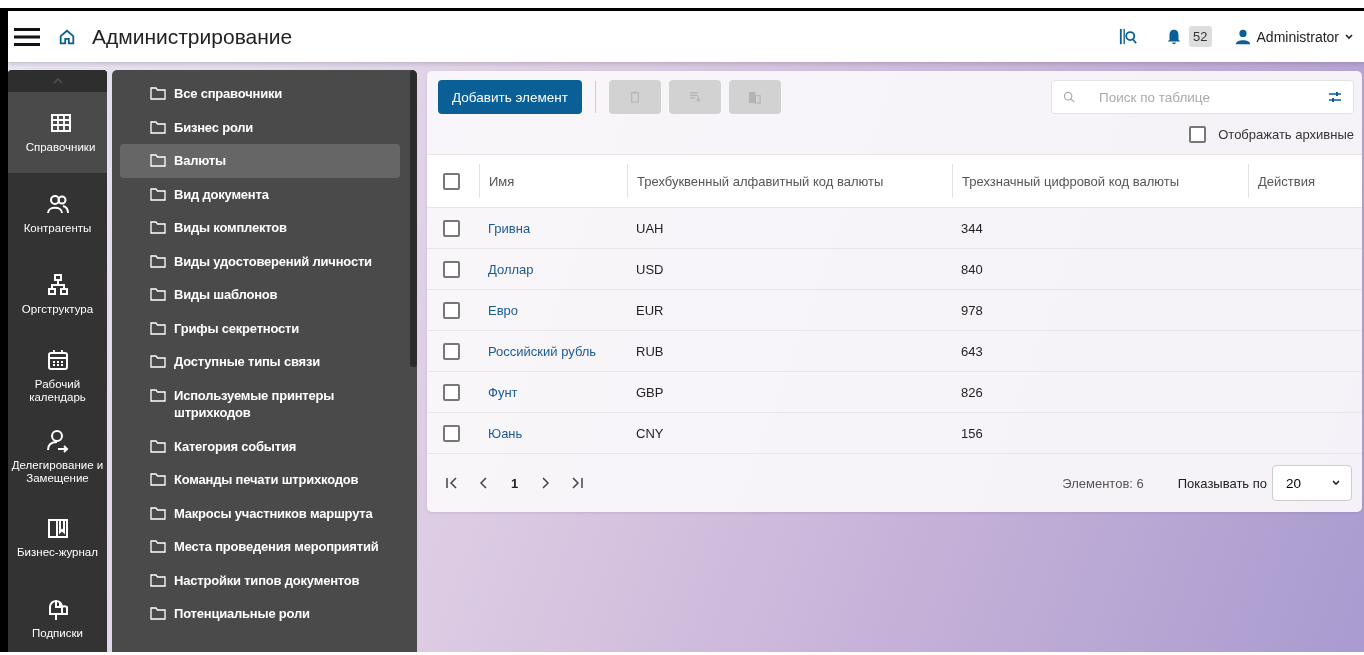 The width and height of the screenshot is (1364, 655). Describe the element at coordinates (260, 614) in the screenshot. I see `catalog-item: Потенциальные роли` at that location.